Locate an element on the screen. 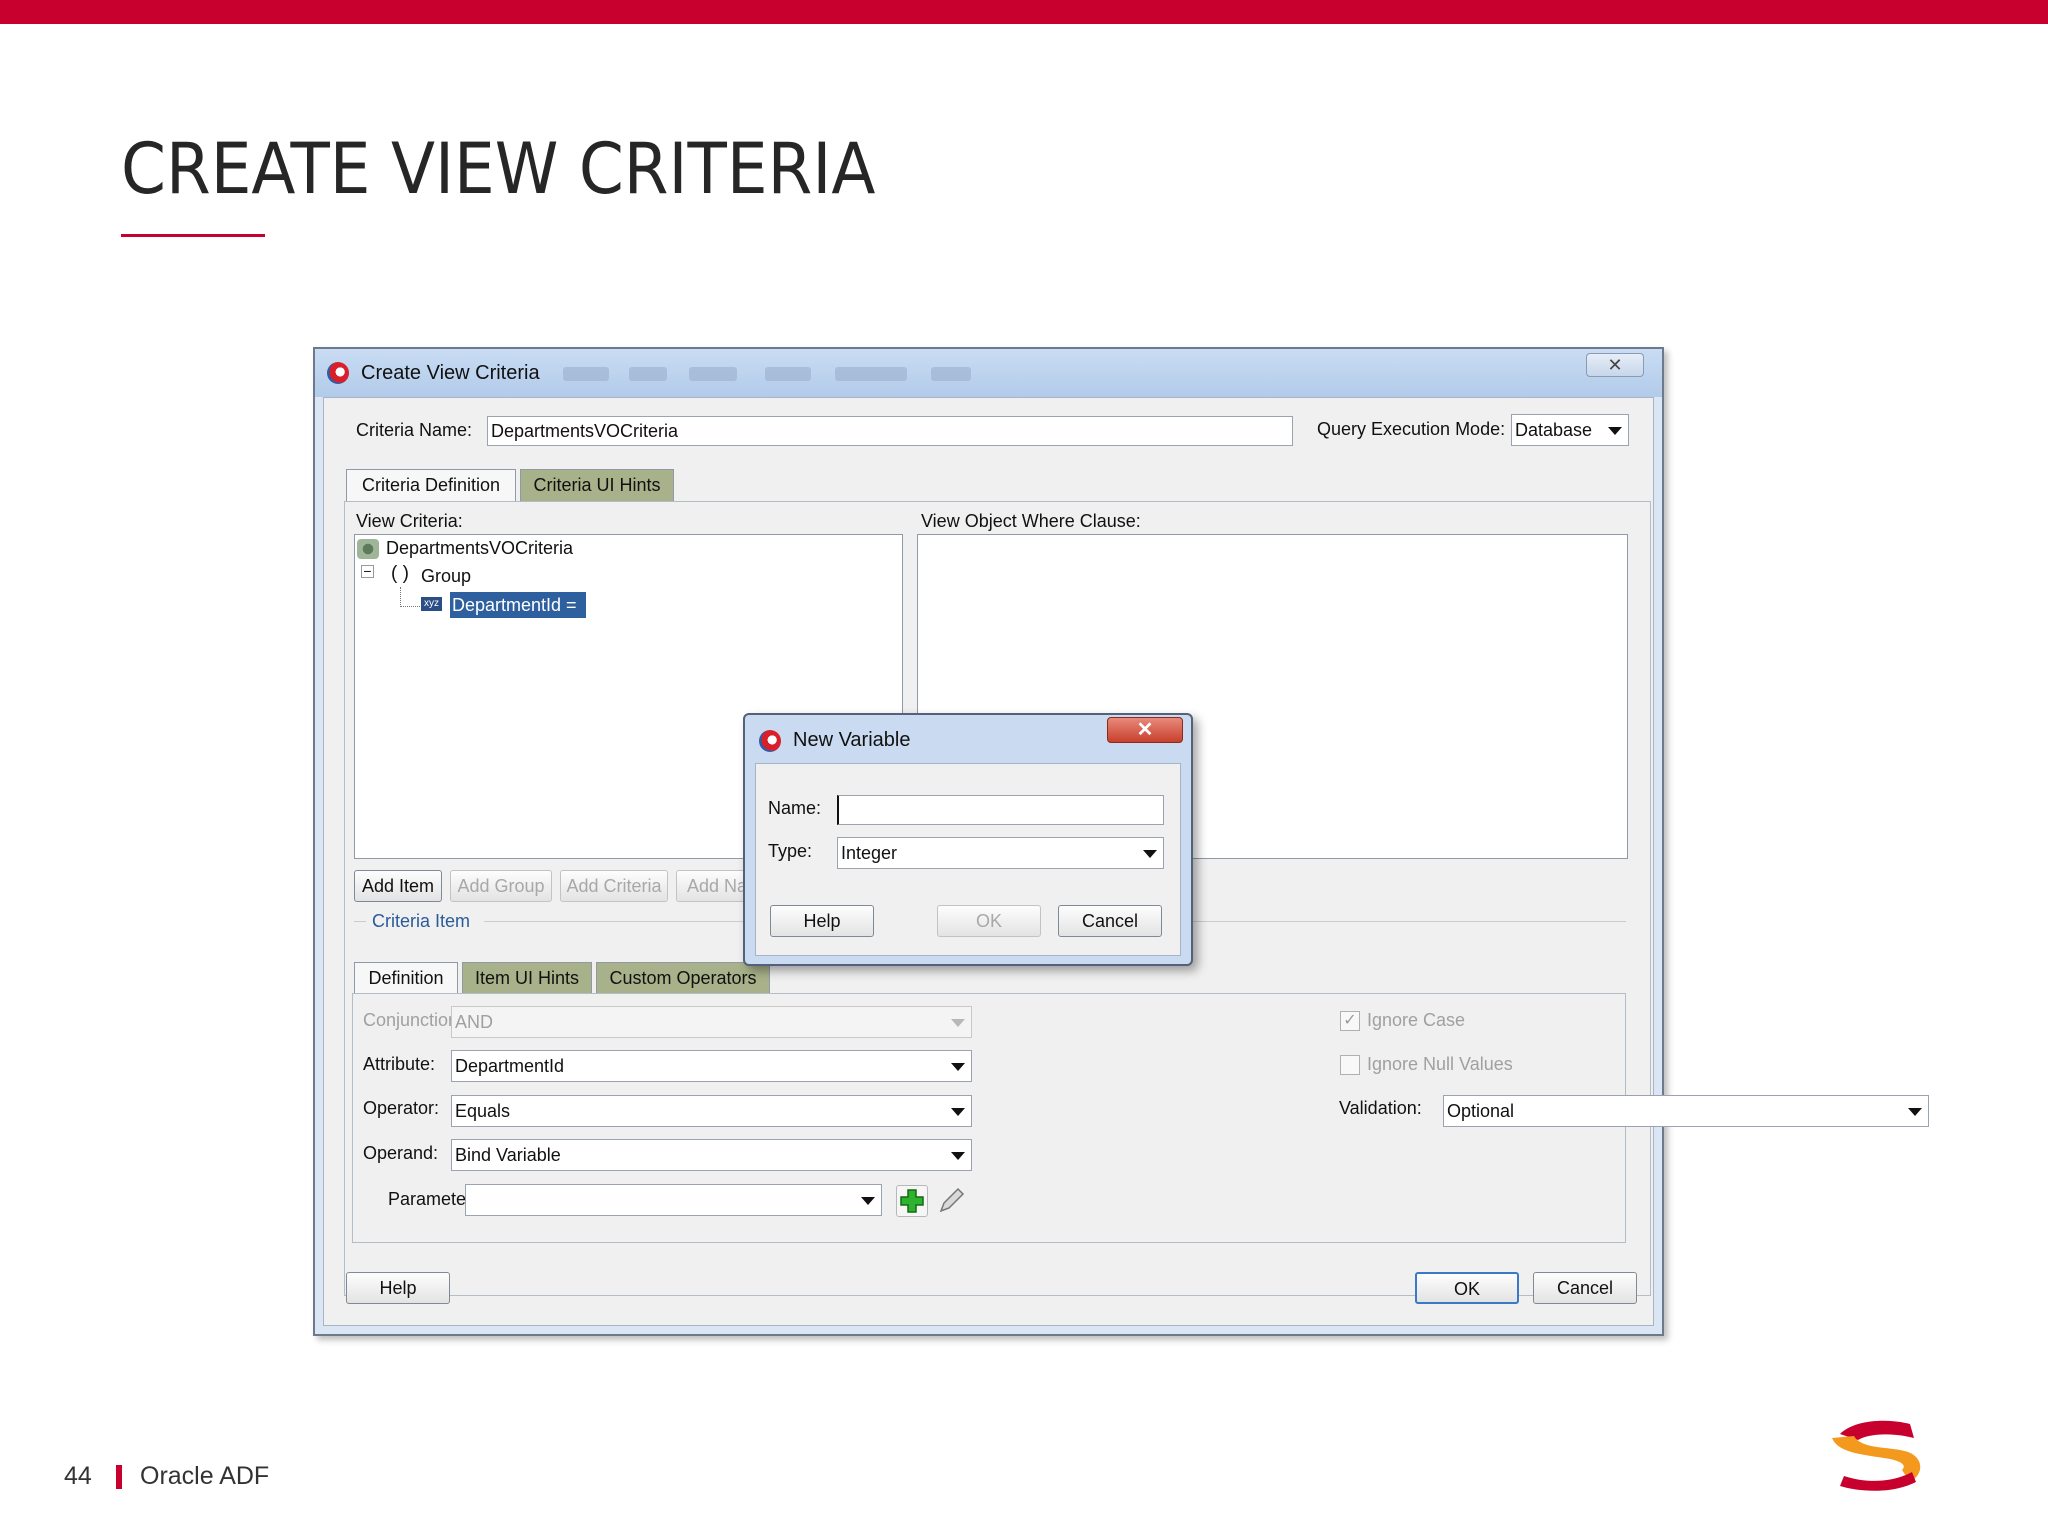 The image size is (2048, 1536). footer-label: Oracle ADF is located at coordinates (205, 1476).